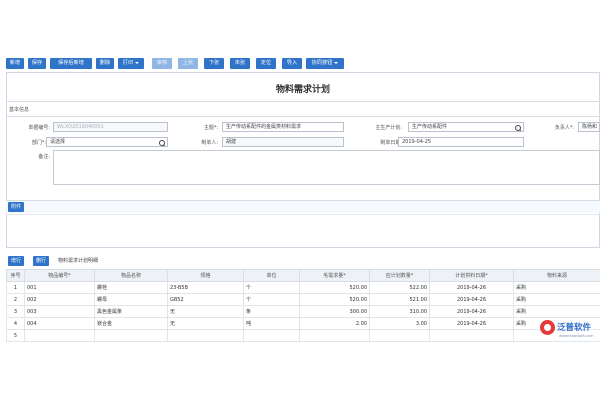 This screenshot has width=600, height=400. What do you see at coordinates (16, 261) in the screenshot?
I see `add-row-button: 增行` at bounding box center [16, 261].